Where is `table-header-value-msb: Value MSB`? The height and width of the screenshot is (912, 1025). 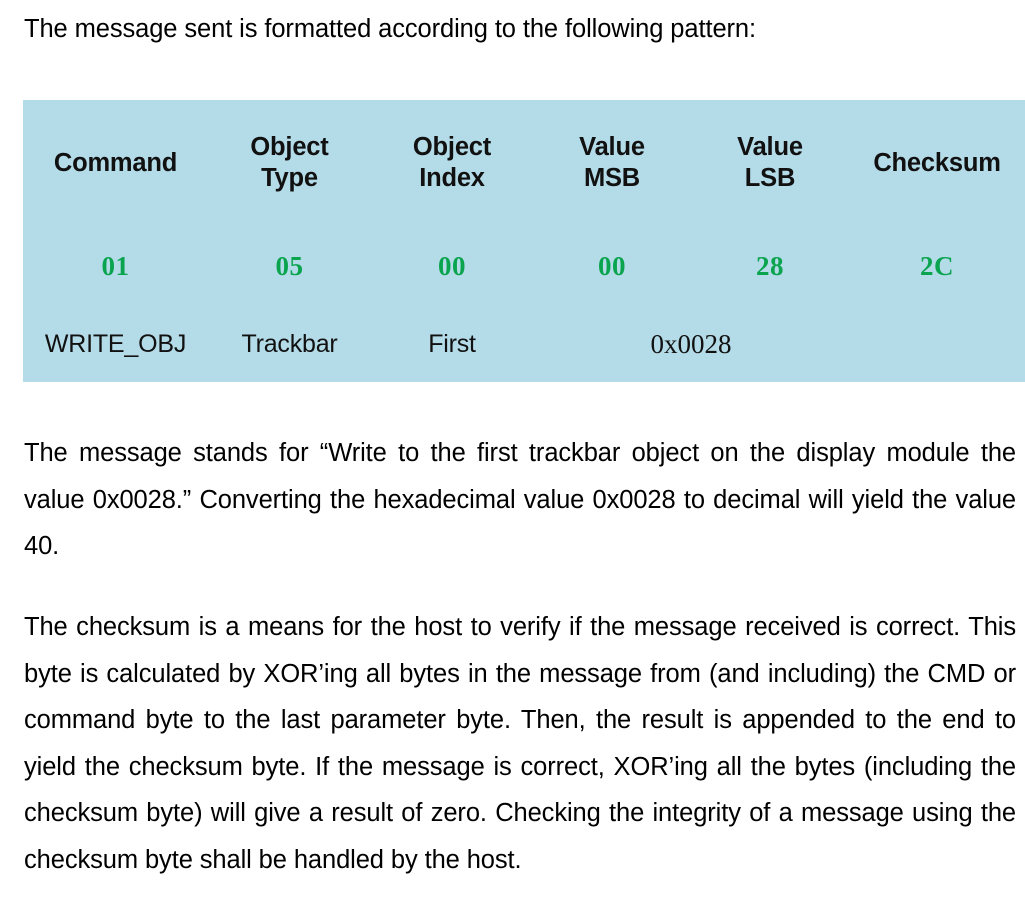 table-header-value-msb: Value MSB is located at coordinates (612, 163).